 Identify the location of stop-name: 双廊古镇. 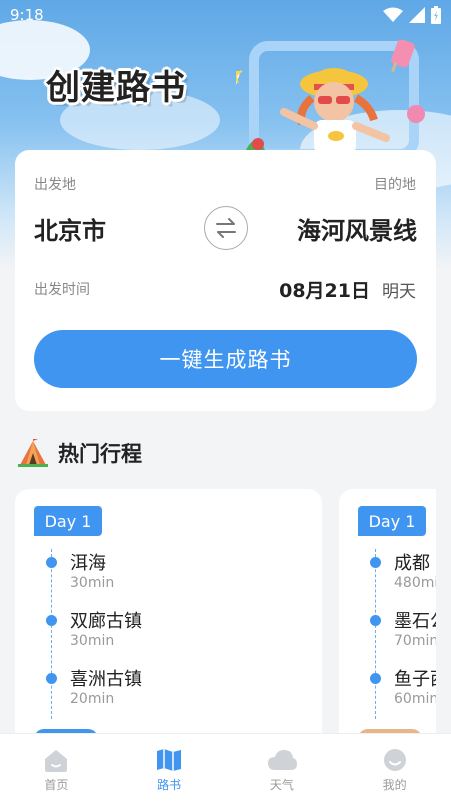
(106, 621).